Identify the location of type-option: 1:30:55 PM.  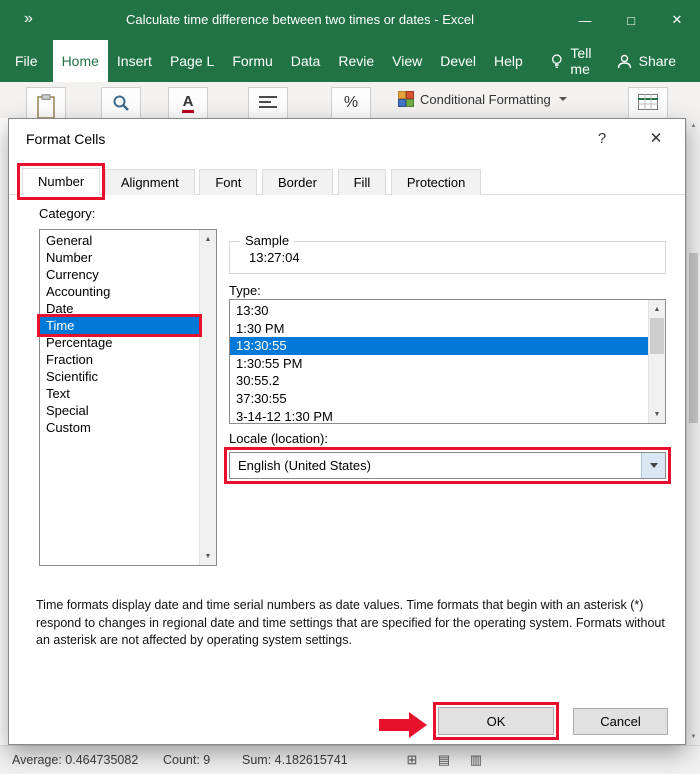
(439, 364).